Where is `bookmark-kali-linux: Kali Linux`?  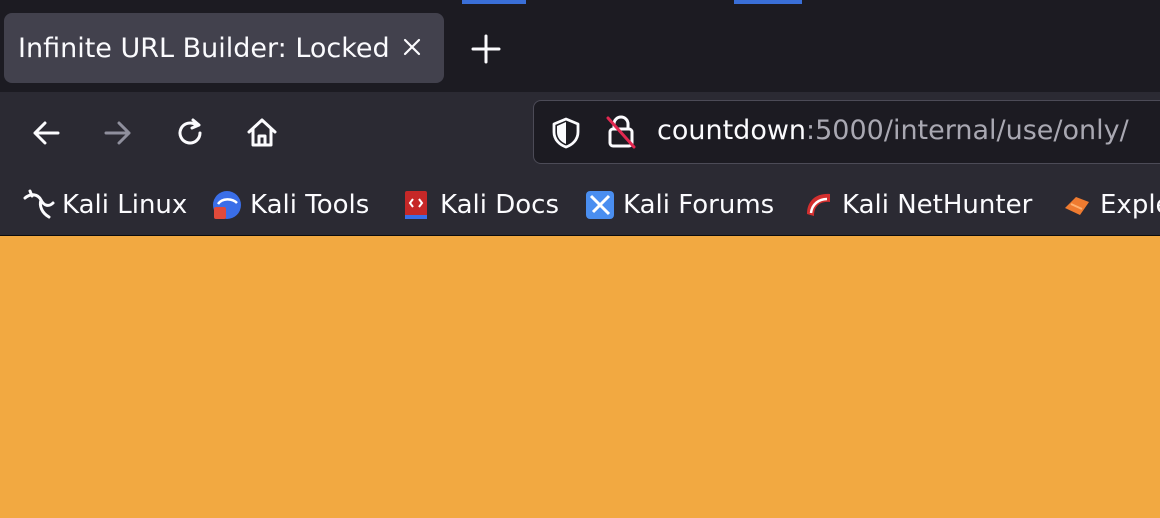 bookmark-kali-linux: Kali Linux is located at coordinates (104, 205).